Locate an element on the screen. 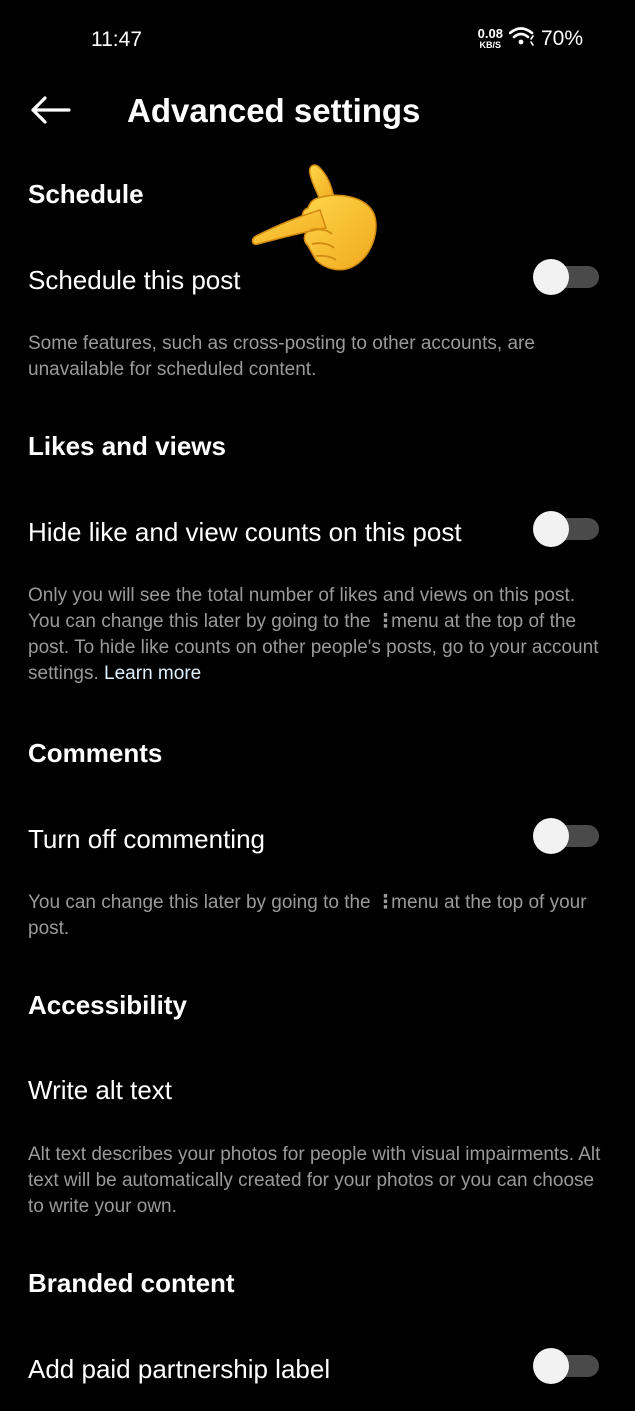 This screenshot has width=635, height=1411. page-title: Advanced settings is located at coordinates (274, 110).